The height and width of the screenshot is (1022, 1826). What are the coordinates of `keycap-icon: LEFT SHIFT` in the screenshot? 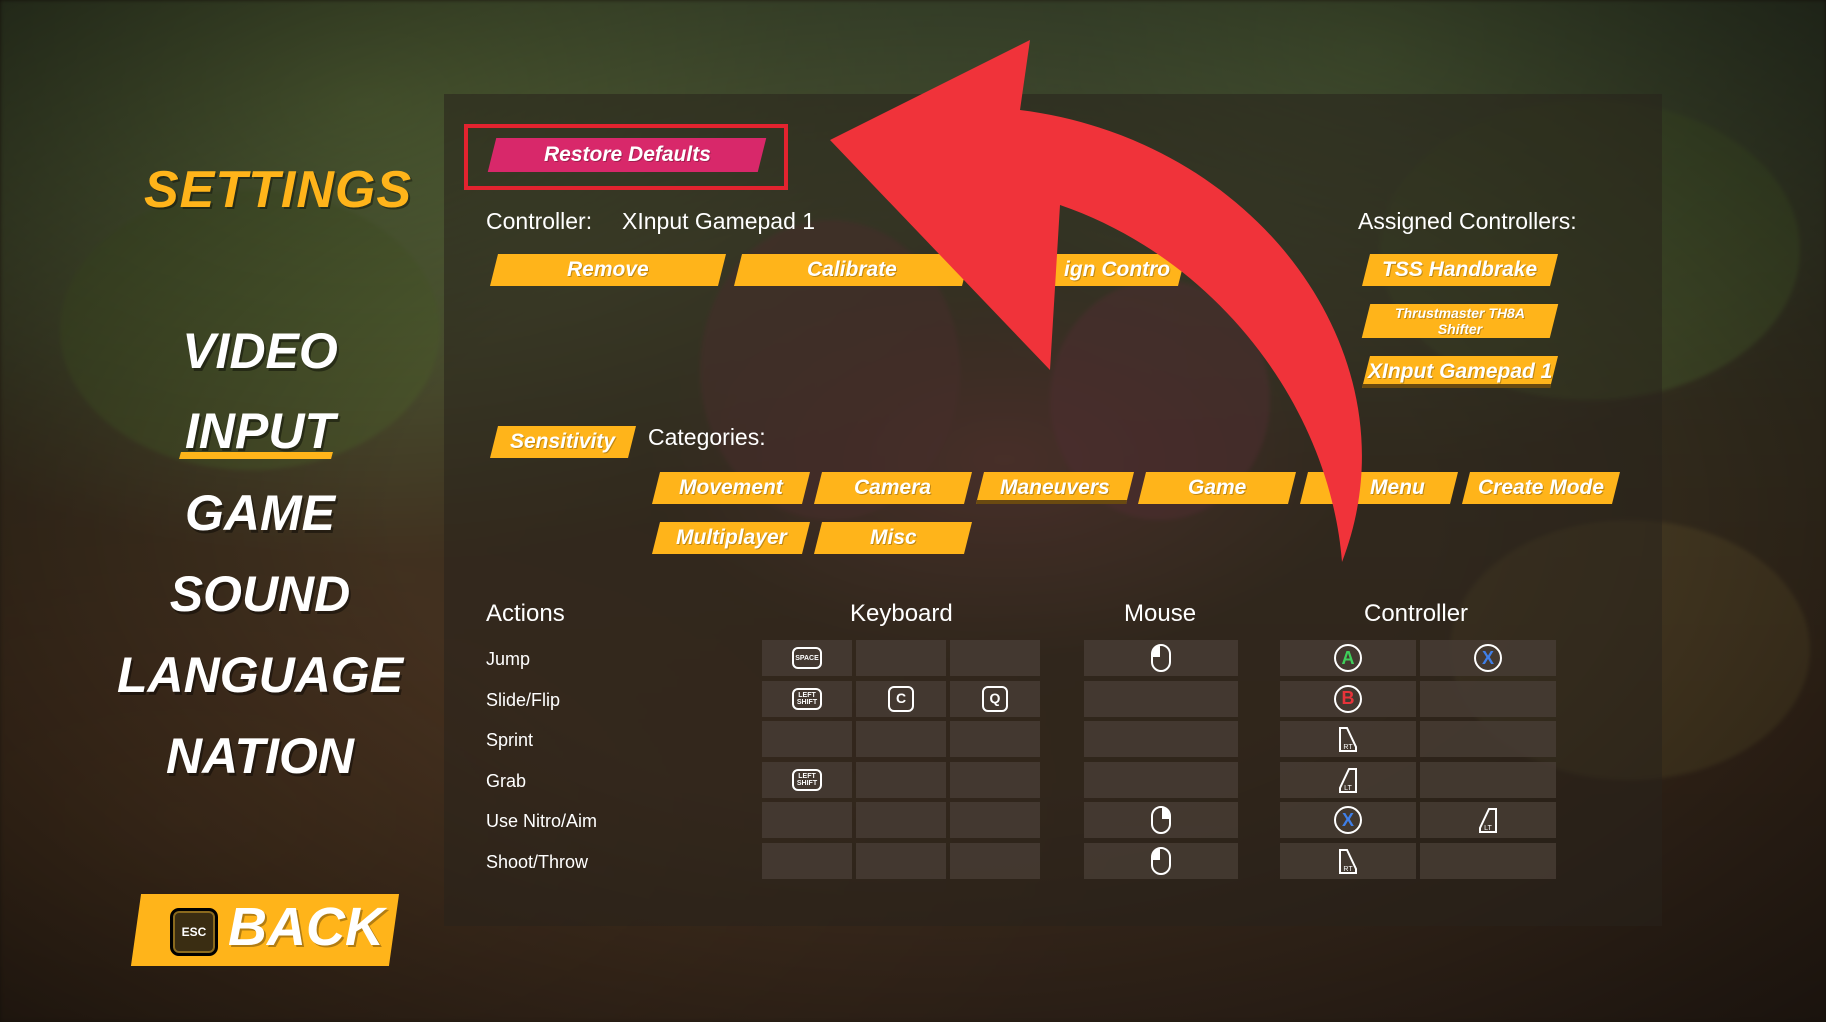 It's located at (807, 698).